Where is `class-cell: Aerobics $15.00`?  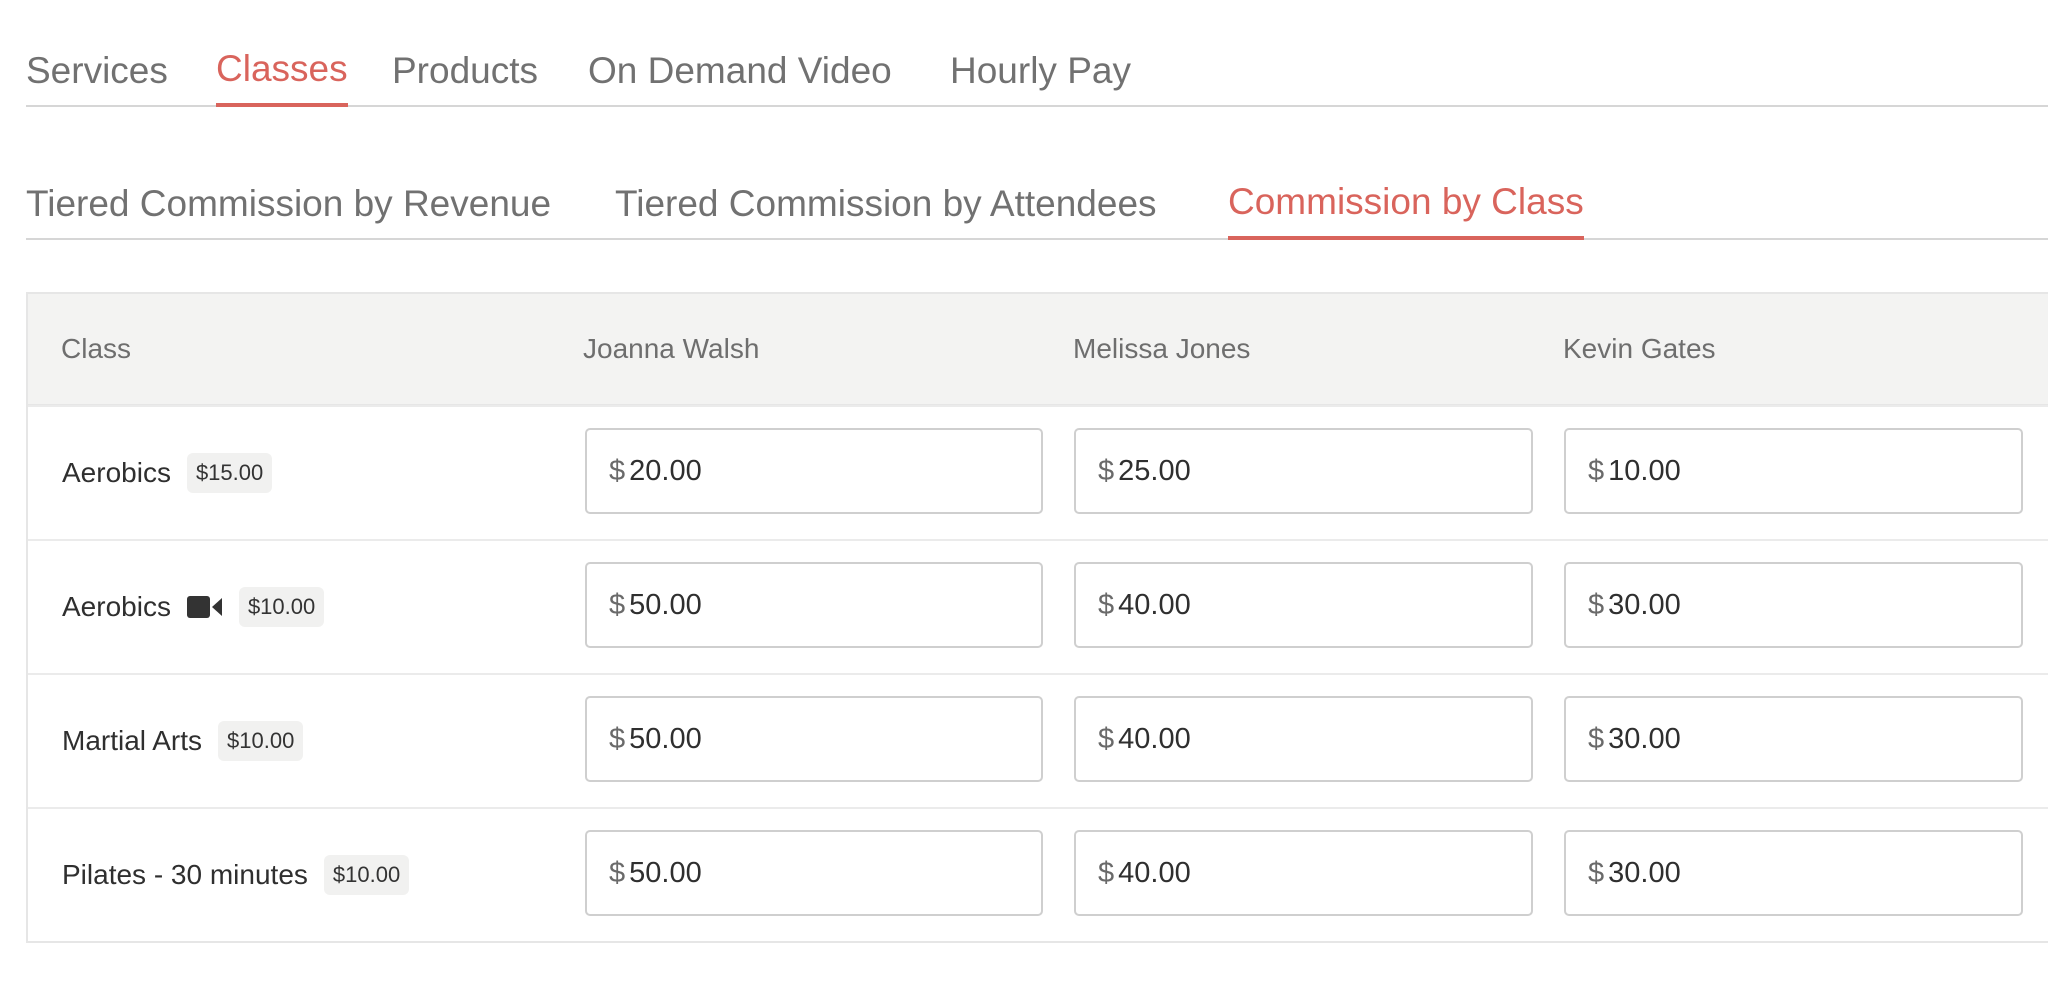
class-cell: Aerobics $15.00 is located at coordinates (167, 473).